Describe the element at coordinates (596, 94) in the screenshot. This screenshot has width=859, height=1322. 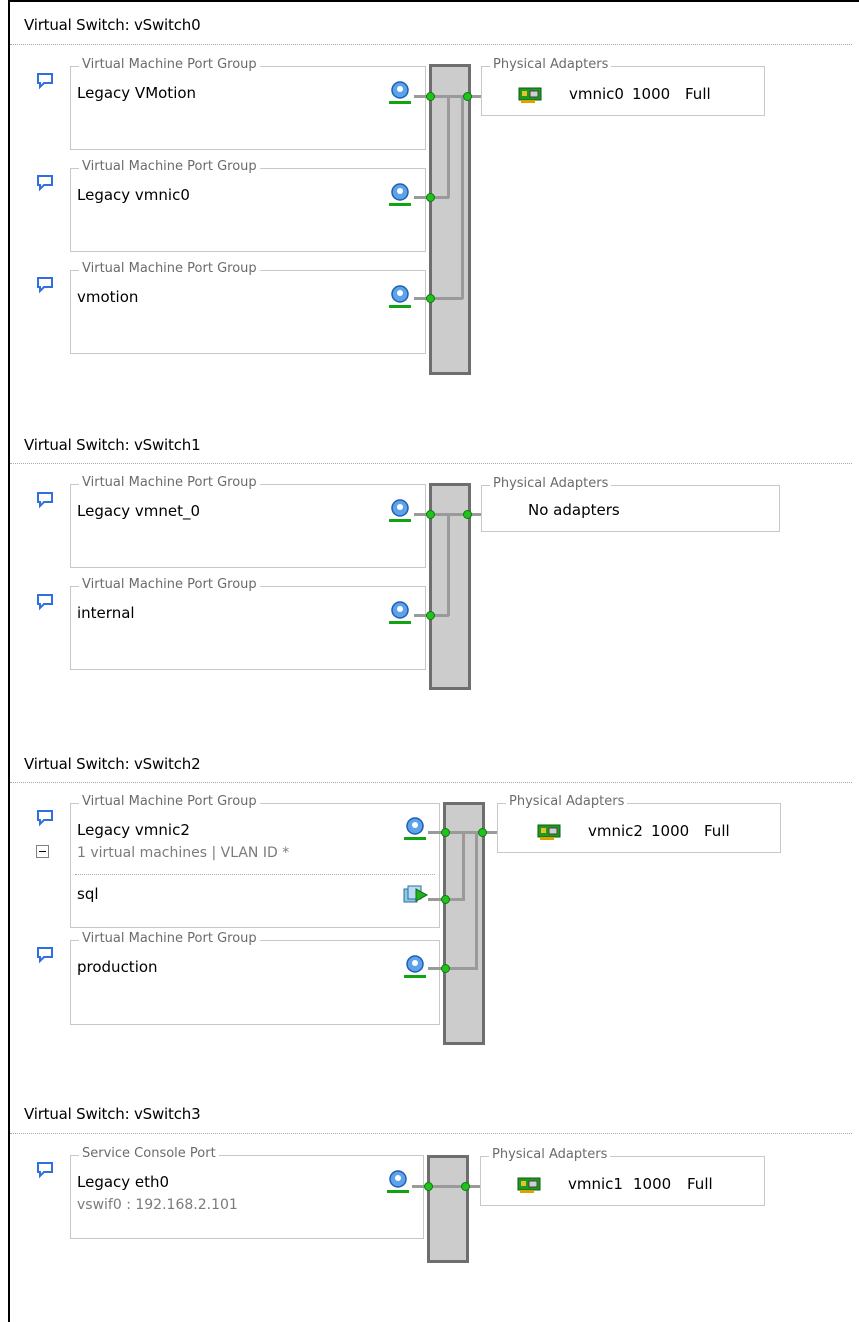
I see `adapter-name: vmnic0` at that location.